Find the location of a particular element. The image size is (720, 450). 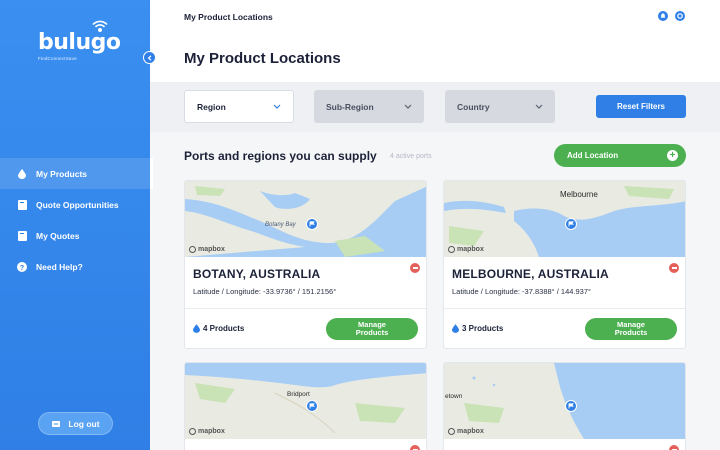

page-title: My Product Locations is located at coordinates (262, 58).